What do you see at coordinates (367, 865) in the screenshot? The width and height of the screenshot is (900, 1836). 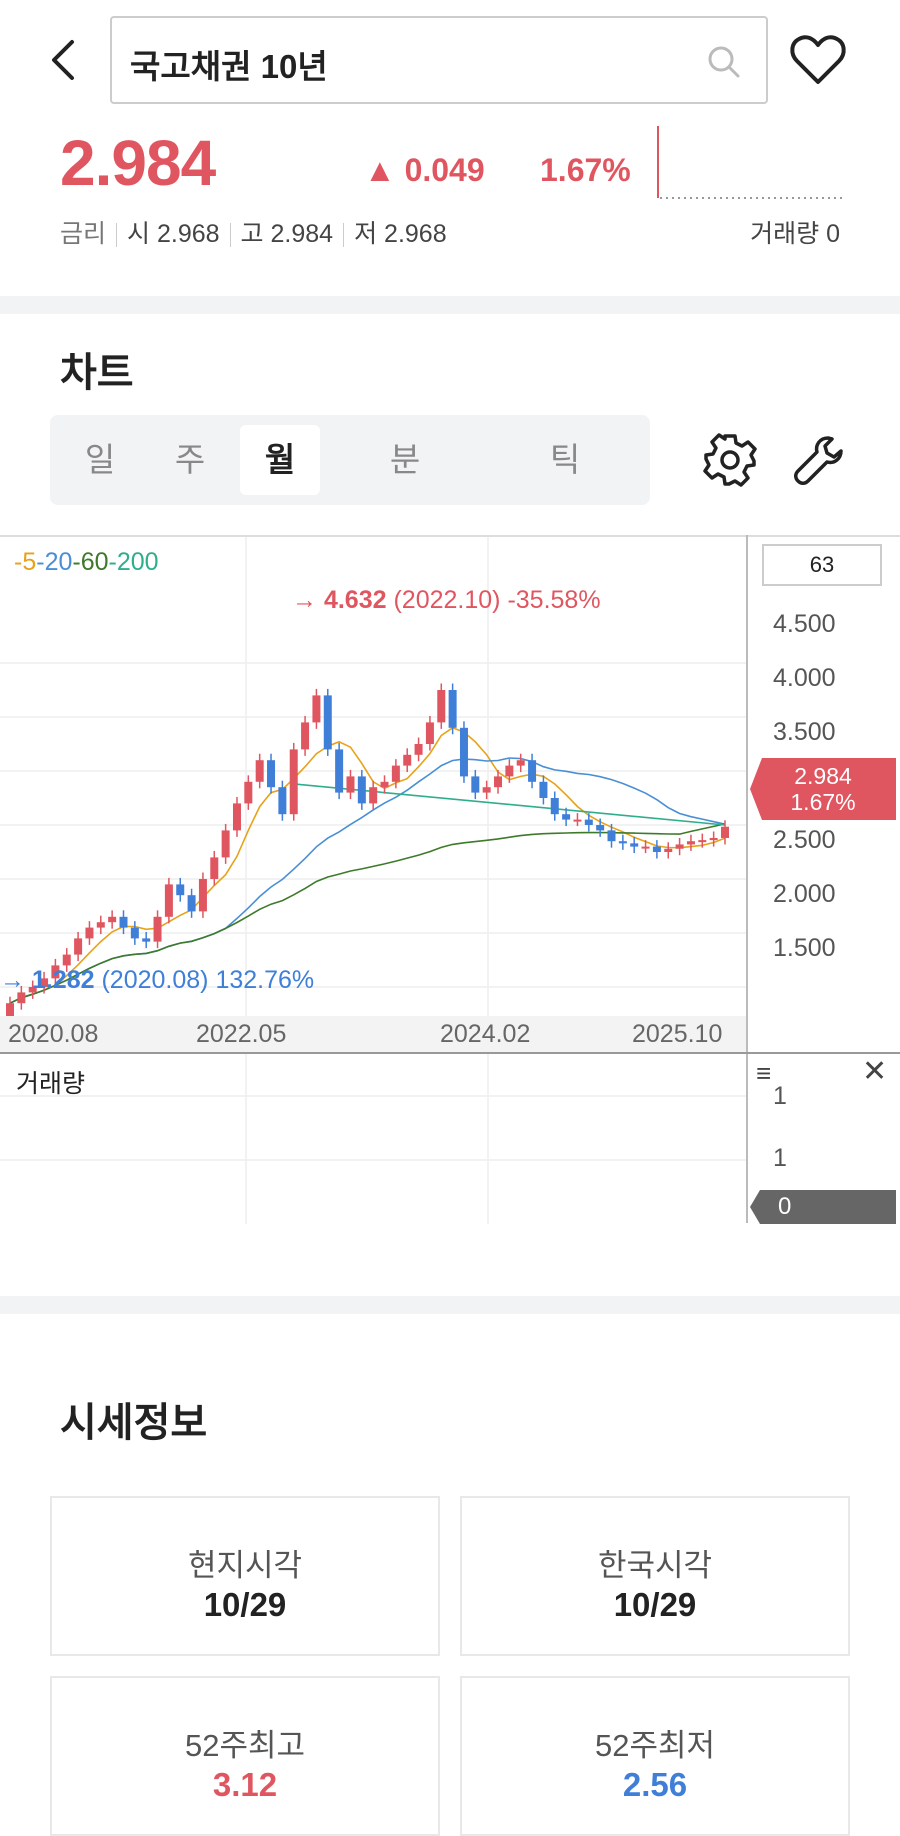 I see `ma5-line` at bounding box center [367, 865].